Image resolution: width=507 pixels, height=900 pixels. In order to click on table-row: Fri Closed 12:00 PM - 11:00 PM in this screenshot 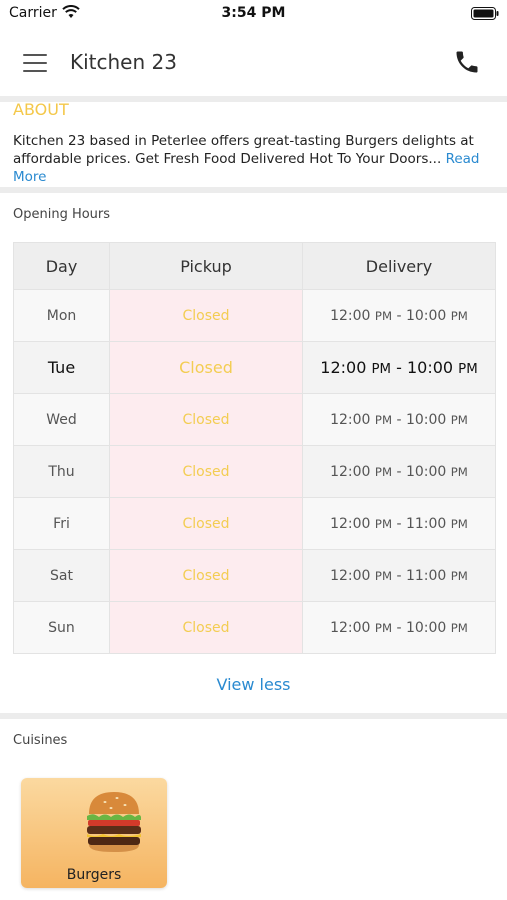, I will do `click(254, 523)`.